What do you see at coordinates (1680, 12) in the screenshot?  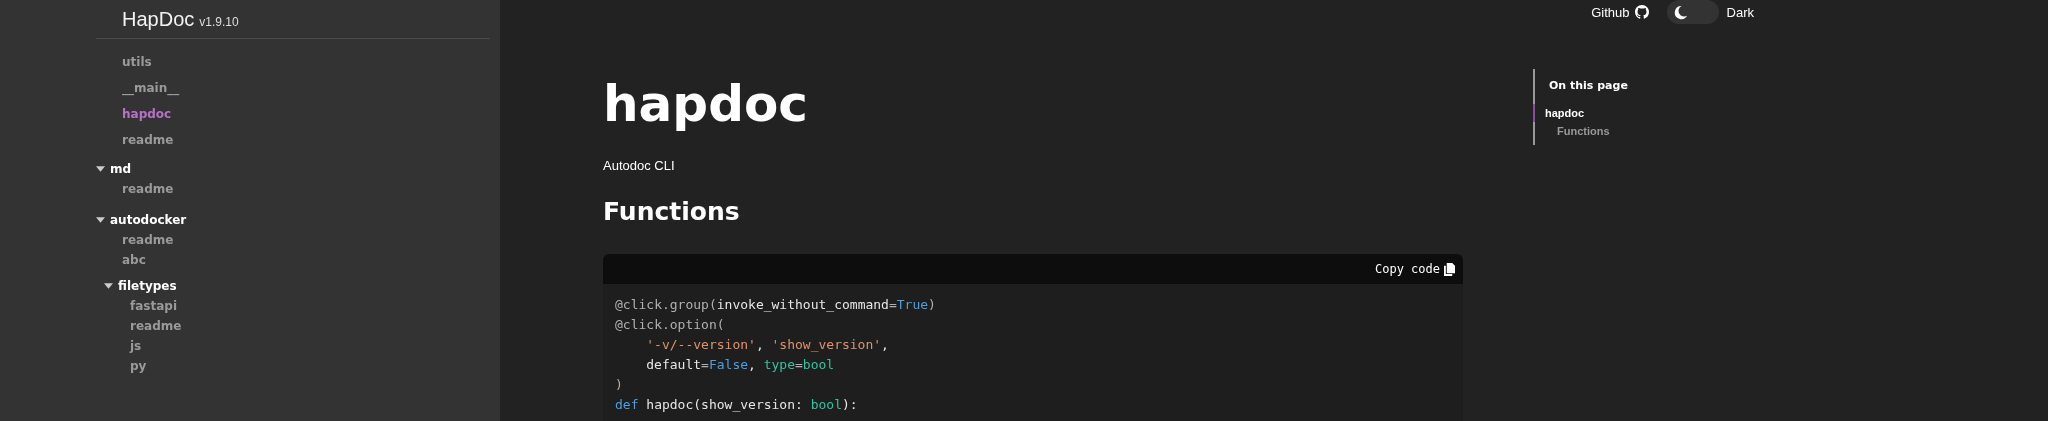 I see `moon-icon` at bounding box center [1680, 12].